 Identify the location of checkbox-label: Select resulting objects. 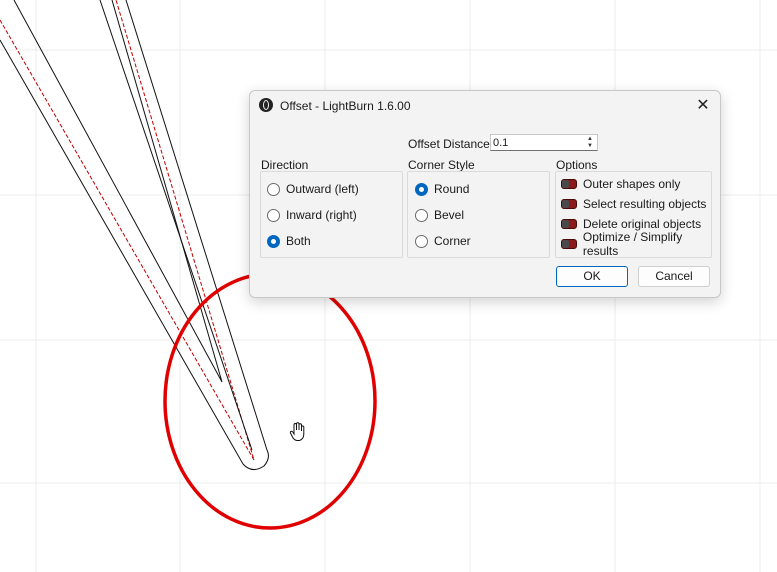
(645, 204).